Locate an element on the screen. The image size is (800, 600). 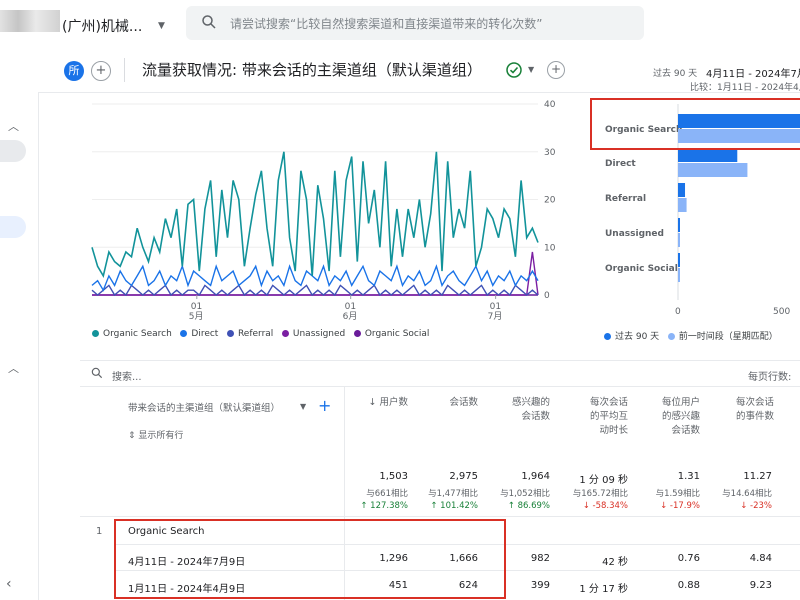
total-engaged: 1,964 is located at coordinates (535, 476).